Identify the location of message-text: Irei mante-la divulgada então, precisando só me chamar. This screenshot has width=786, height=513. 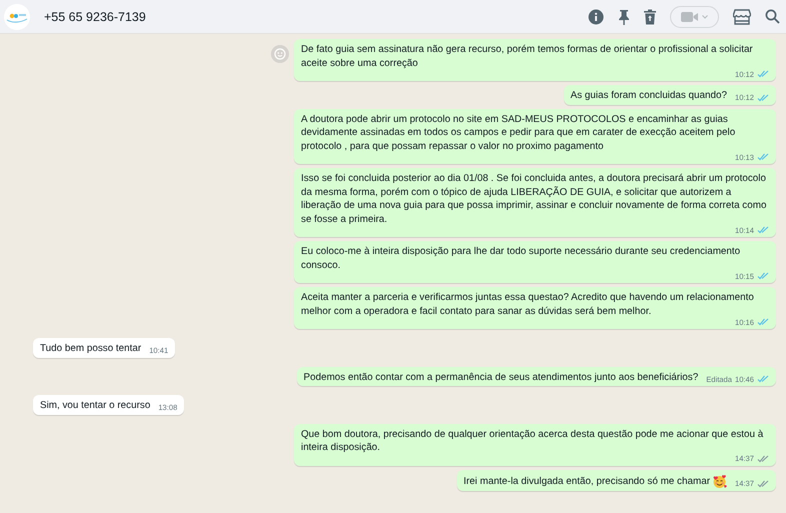
(587, 481).